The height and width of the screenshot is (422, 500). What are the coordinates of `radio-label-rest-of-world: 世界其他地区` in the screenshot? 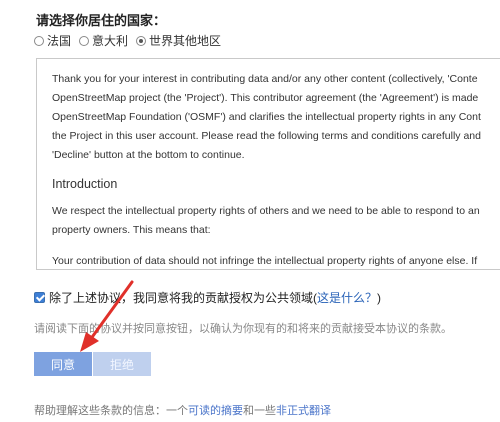 It's located at (185, 41).